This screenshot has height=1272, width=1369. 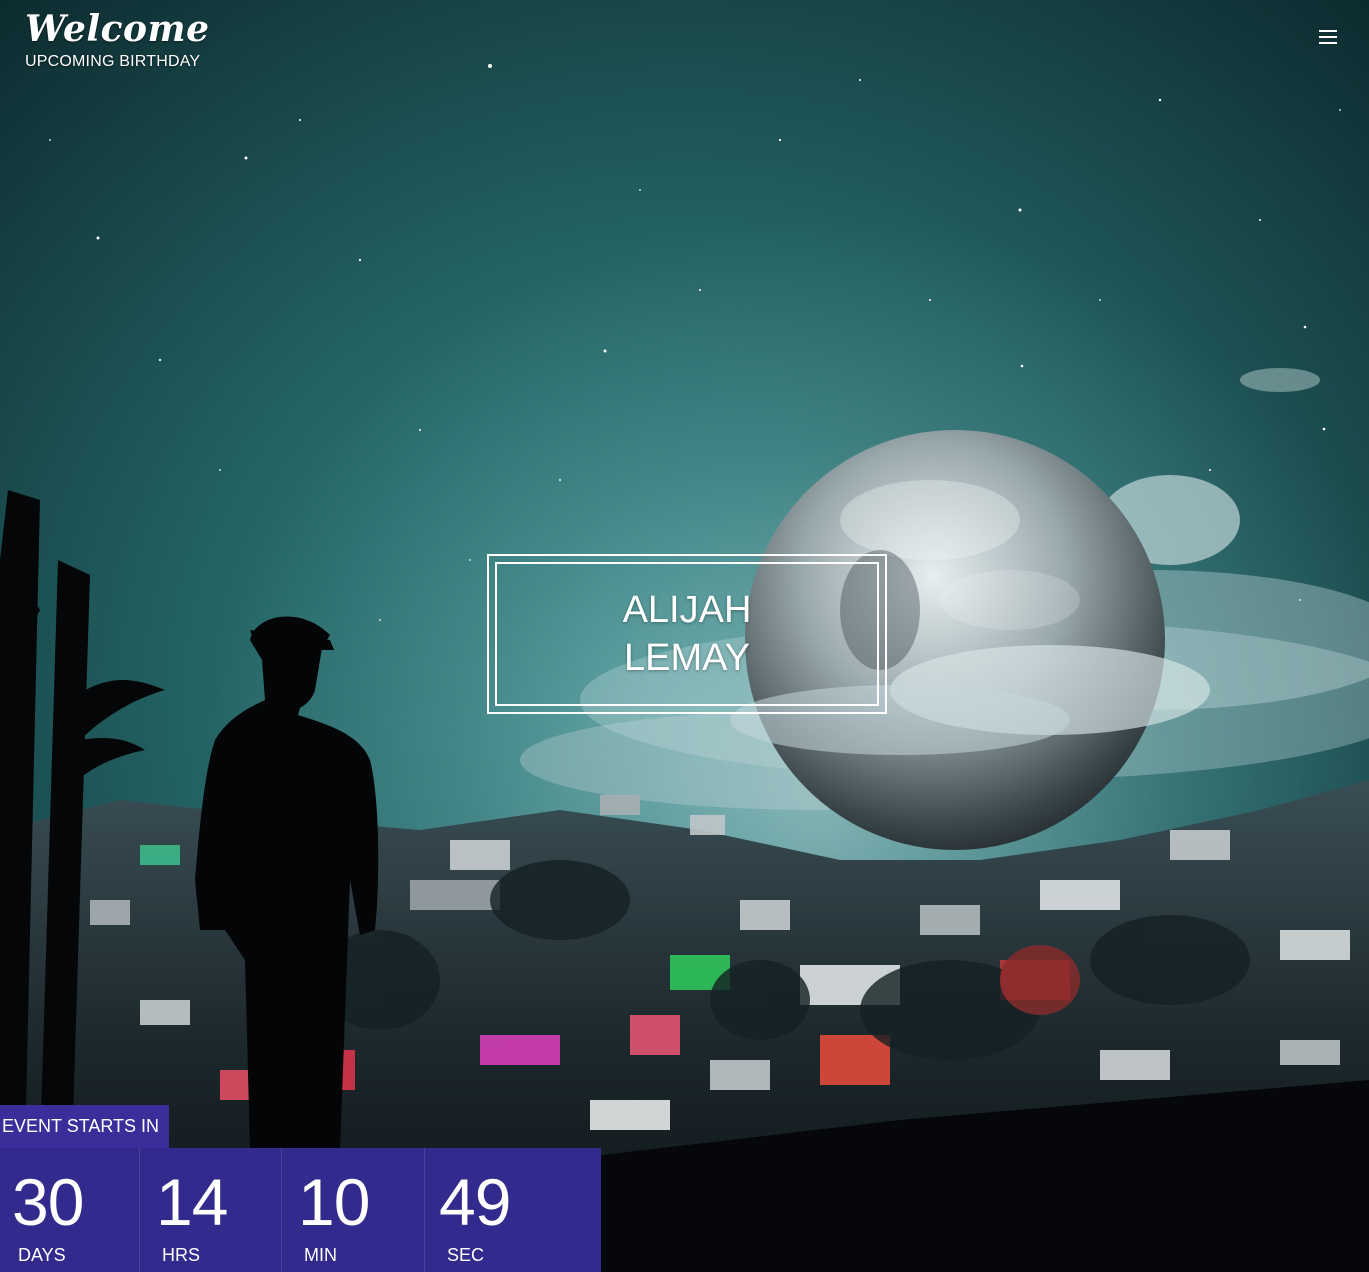 I want to click on countdown-timer: 30 DAYS 14 HRS 10 MIN 49 SEC, so click(x=300, y=1210).